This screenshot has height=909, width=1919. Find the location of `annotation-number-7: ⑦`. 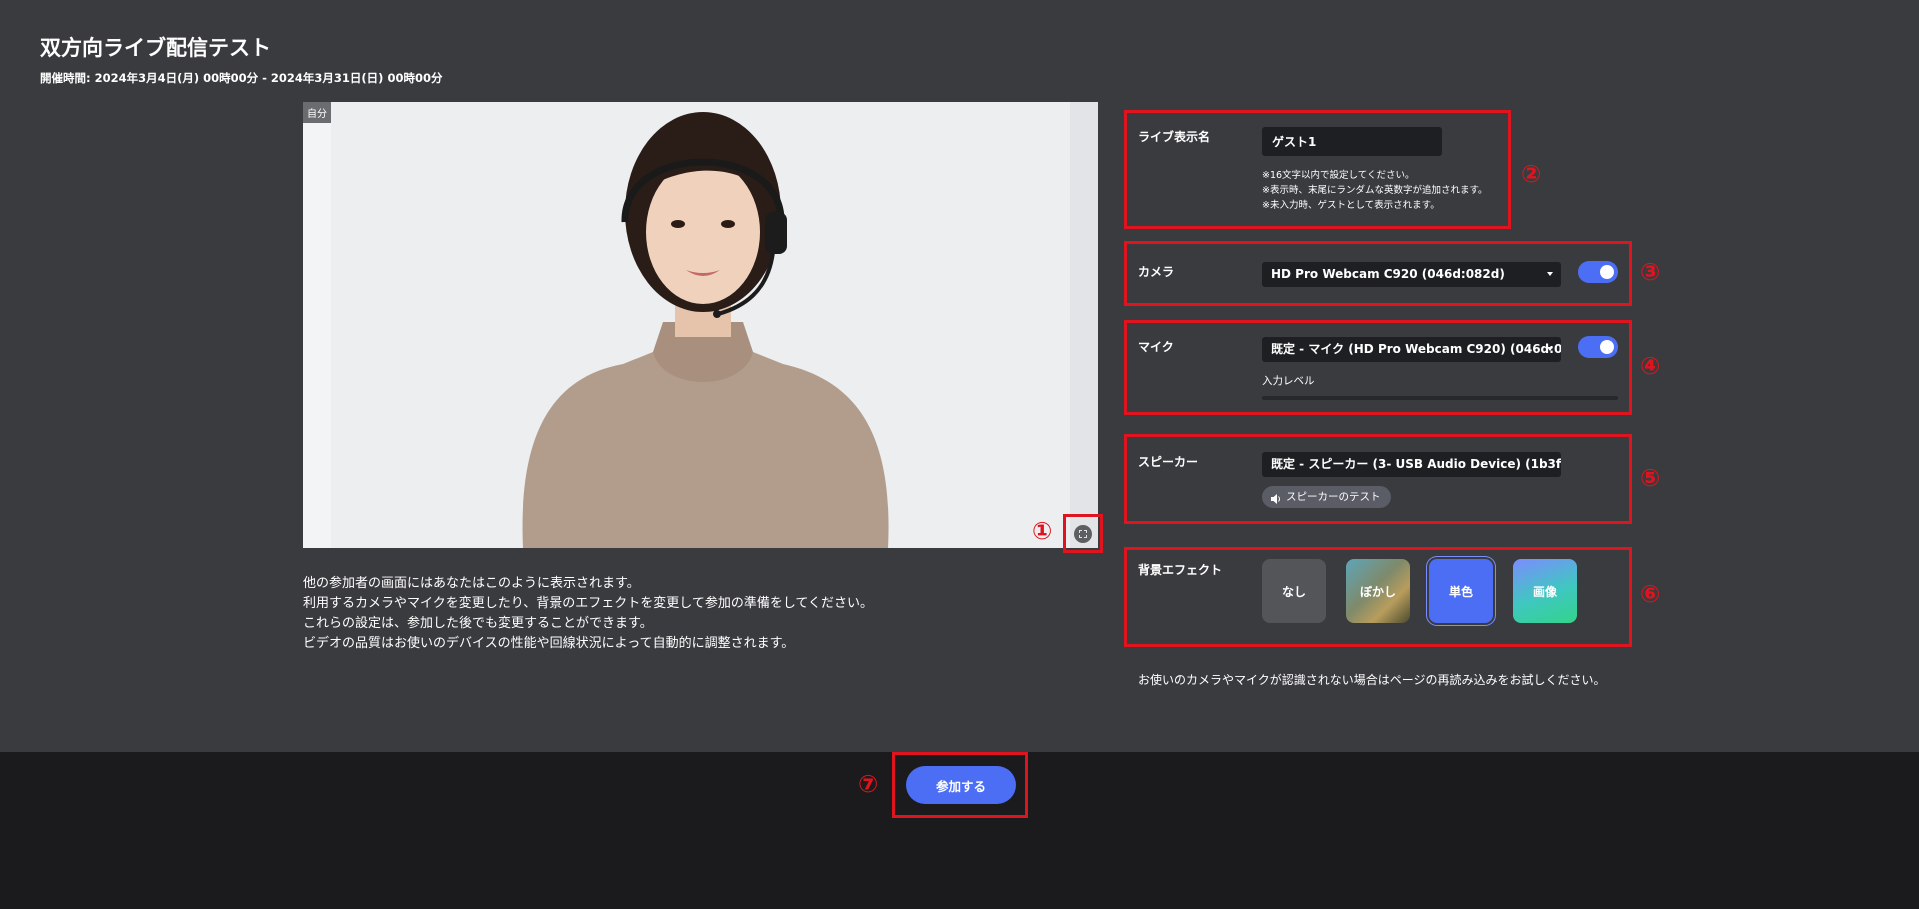

annotation-number-7: ⑦ is located at coordinates (868, 784).